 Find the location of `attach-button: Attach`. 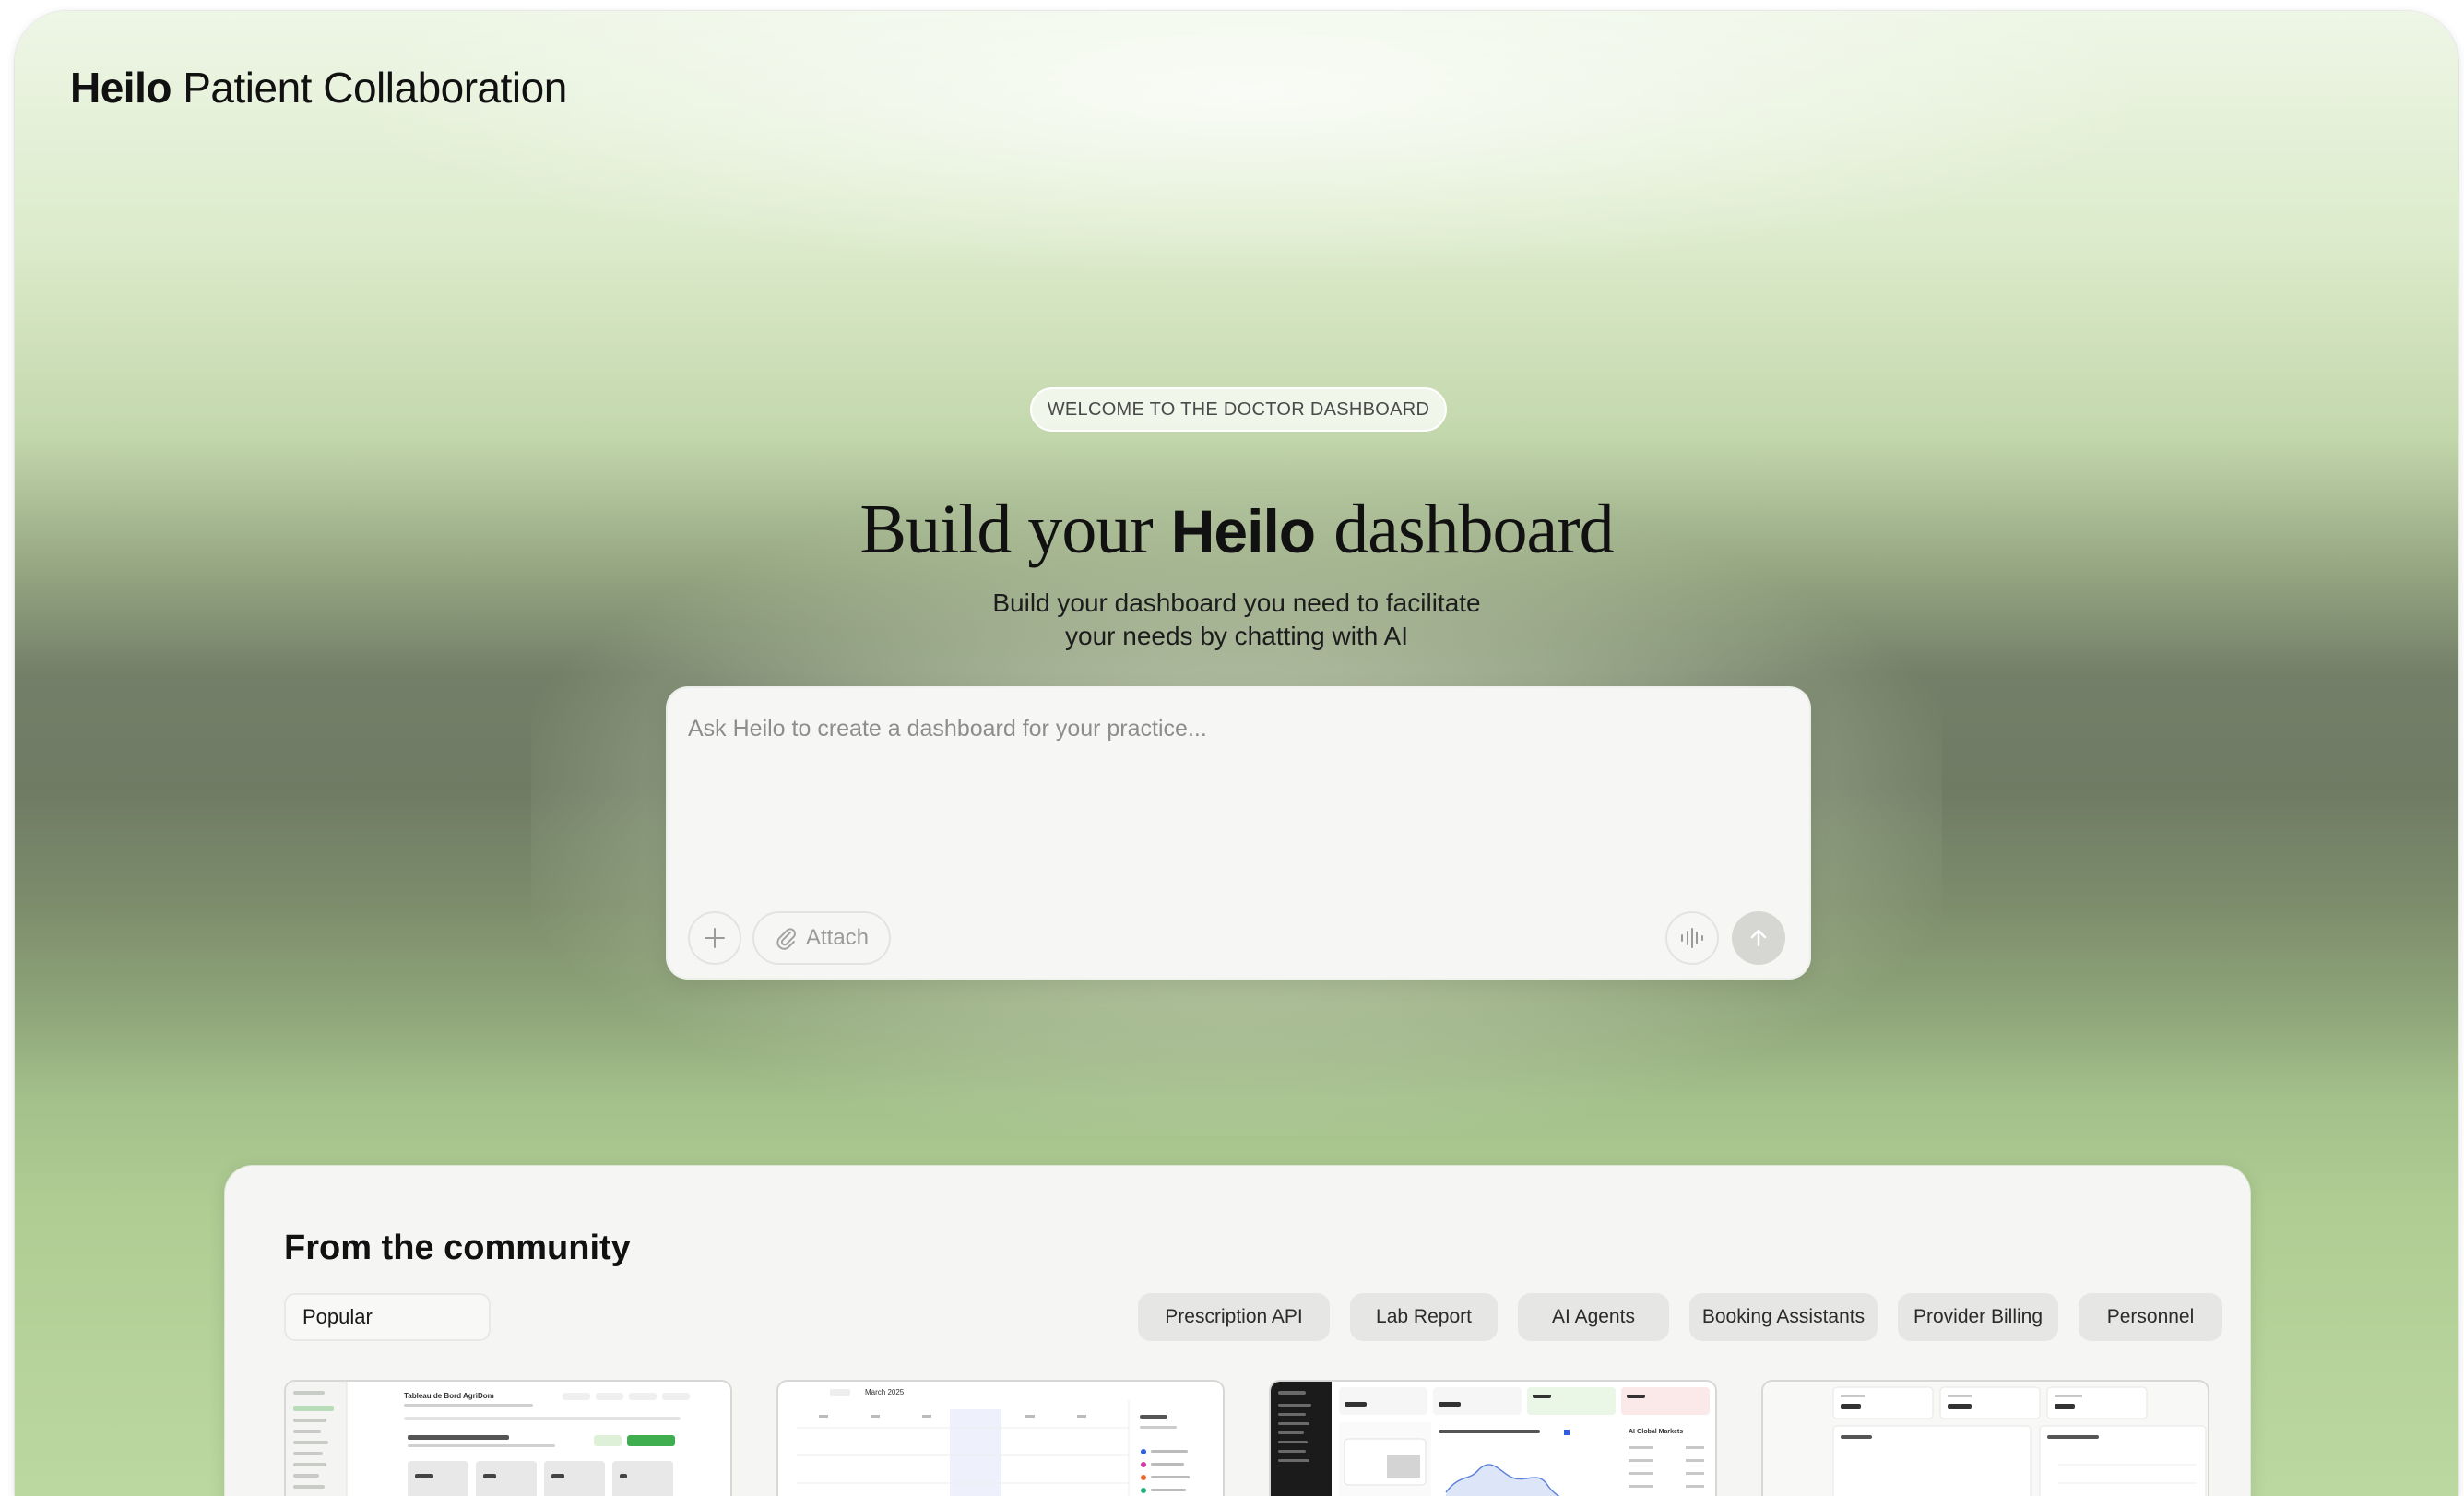

attach-button: Attach is located at coordinates (822, 938).